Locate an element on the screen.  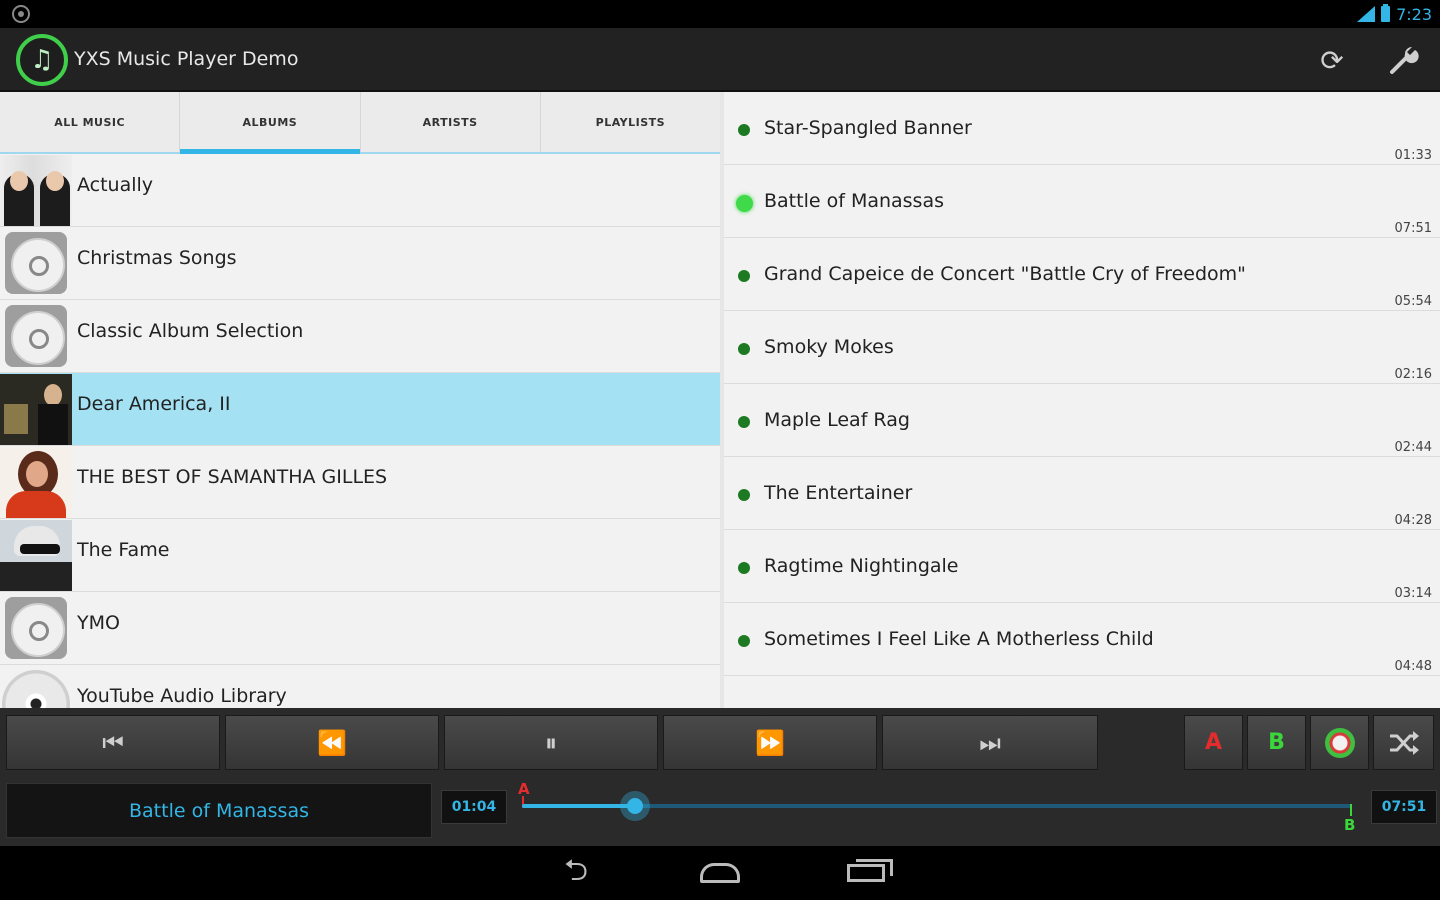
repeat-icon is located at coordinates (1339, 742).